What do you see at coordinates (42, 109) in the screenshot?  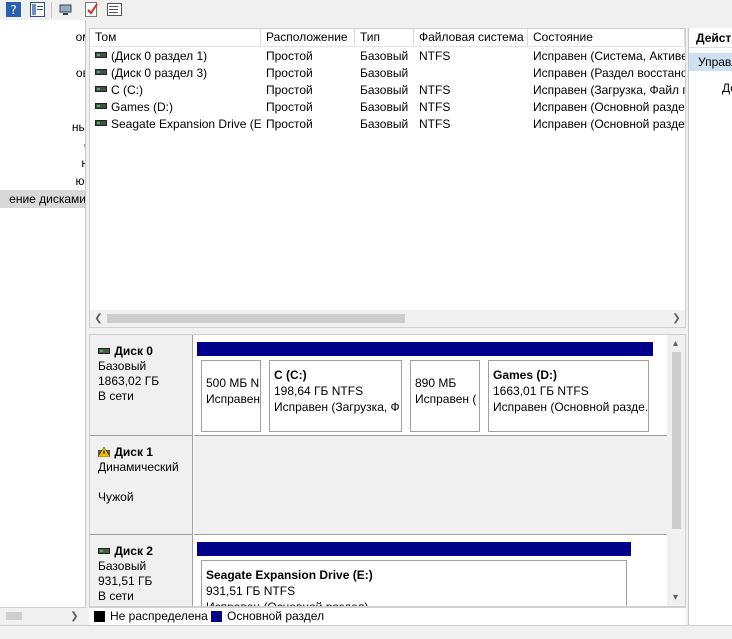 I see `nav-tree-item: папки` at bounding box center [42, 109].